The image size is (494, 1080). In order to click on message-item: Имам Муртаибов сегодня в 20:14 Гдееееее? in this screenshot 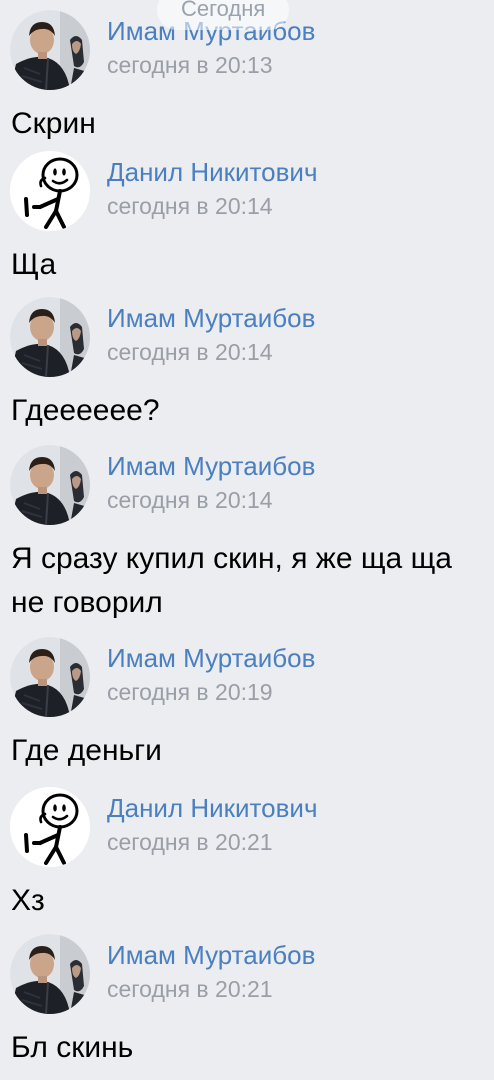, I will do `click(247, 362)`.